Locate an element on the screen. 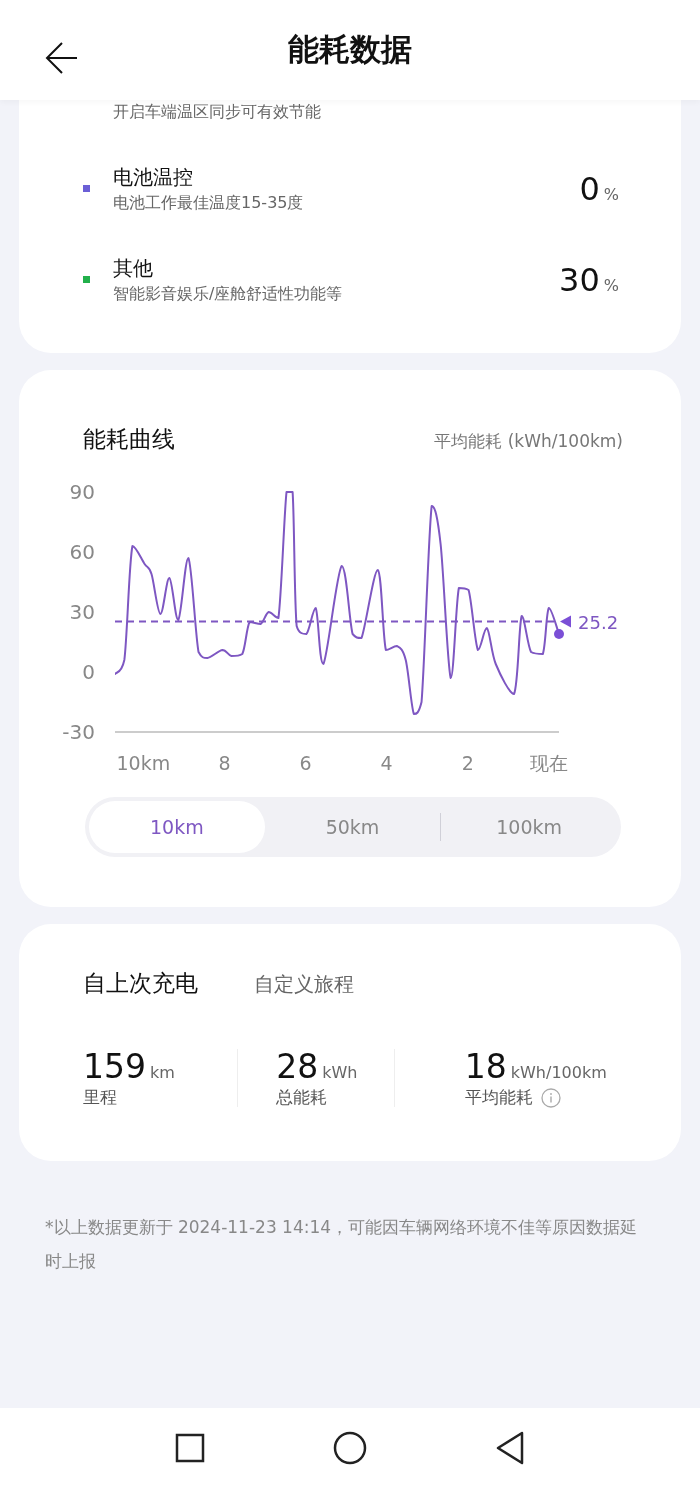  axis-tick-label: 60 is located at coordinates (82, 552).